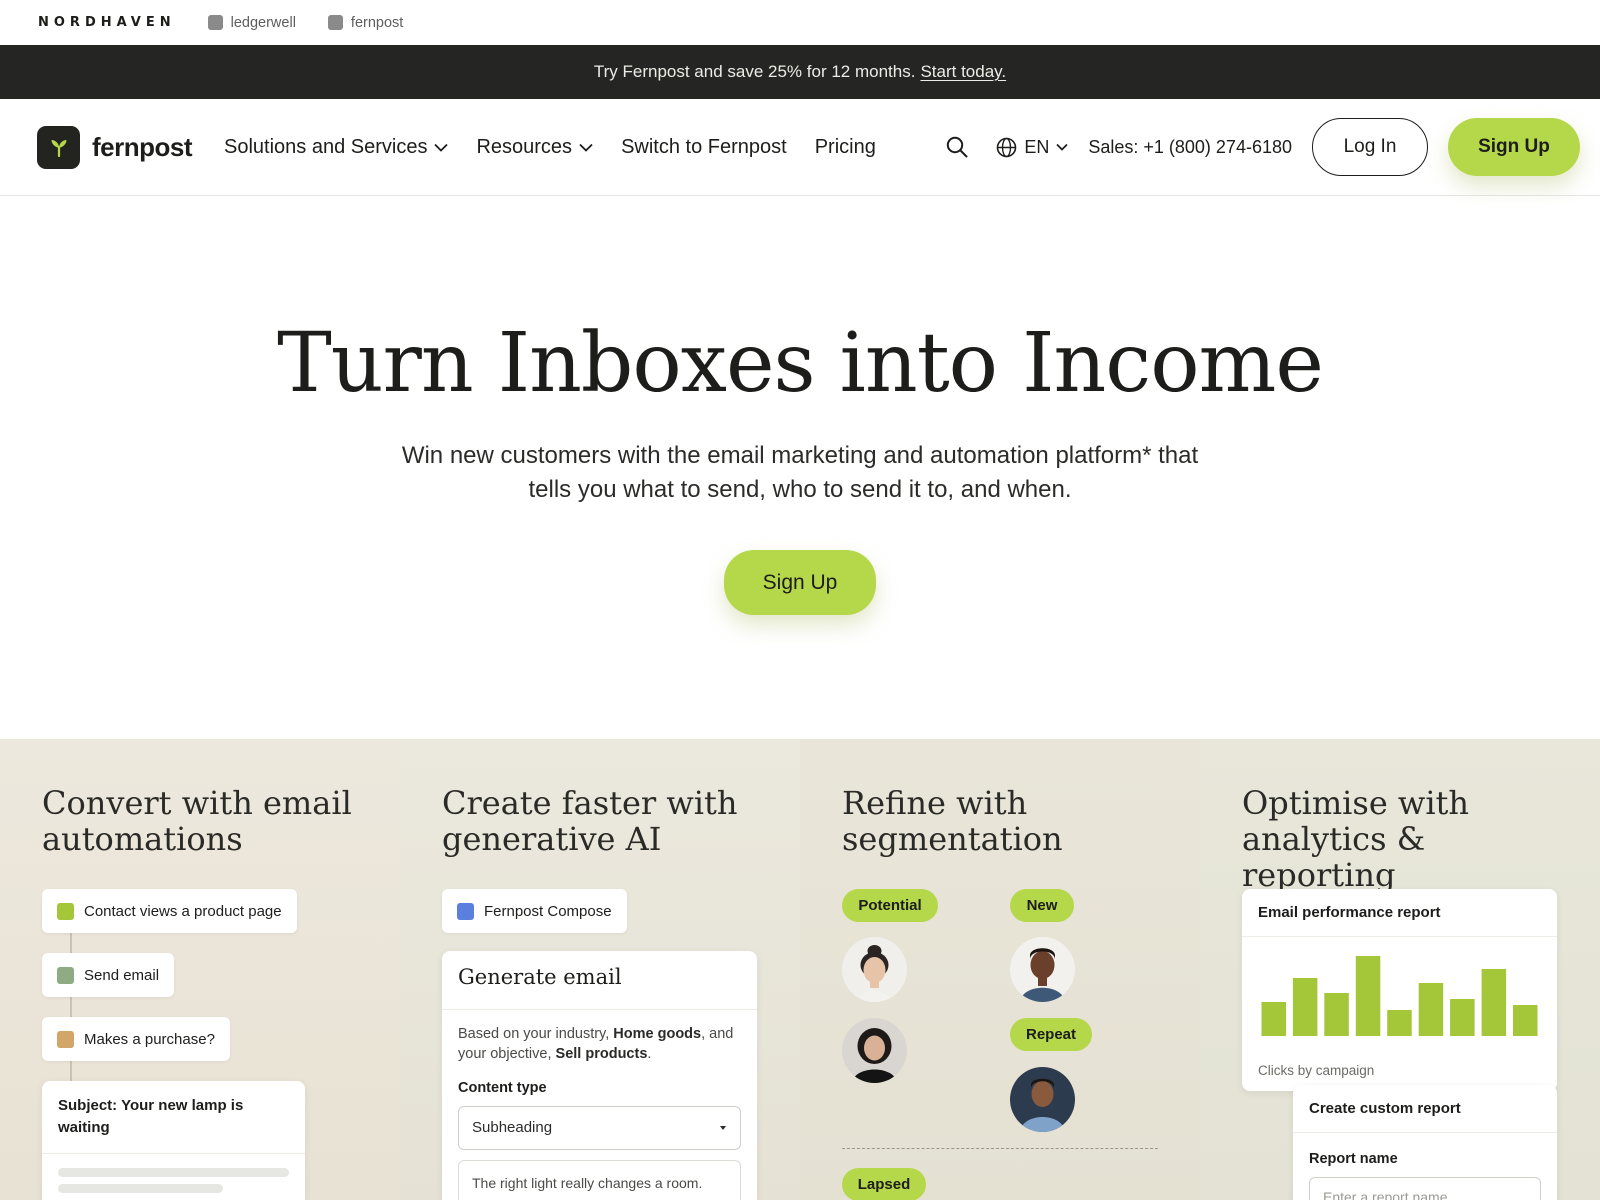  What do you see at coordinates (149, 1039) in the screenshot?
I see `flow-step-label: Makes a purchase?` at bounding box center [149, 1039].